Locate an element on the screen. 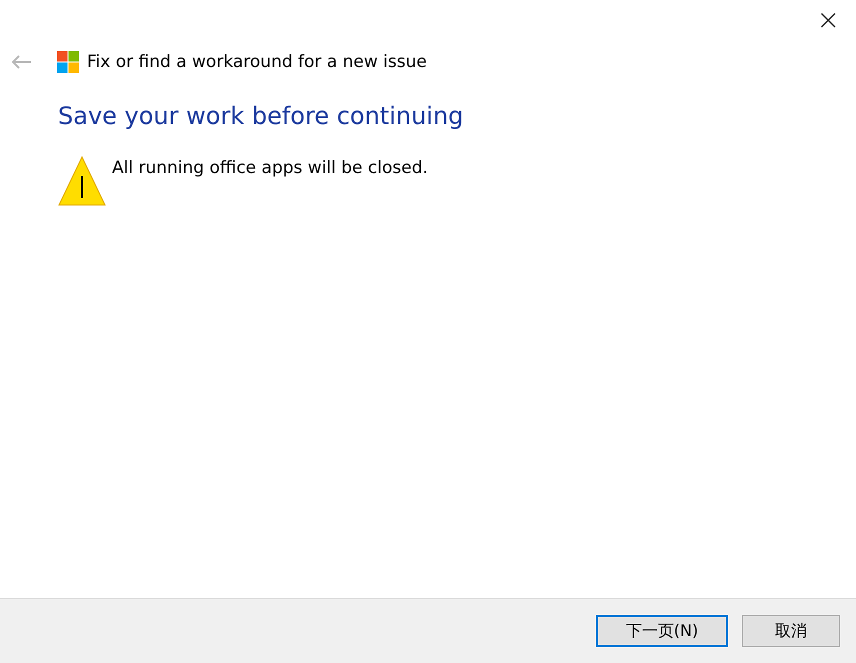  window-title: Fix or find a workaround for a new issue is located at coordinates (257, 62).